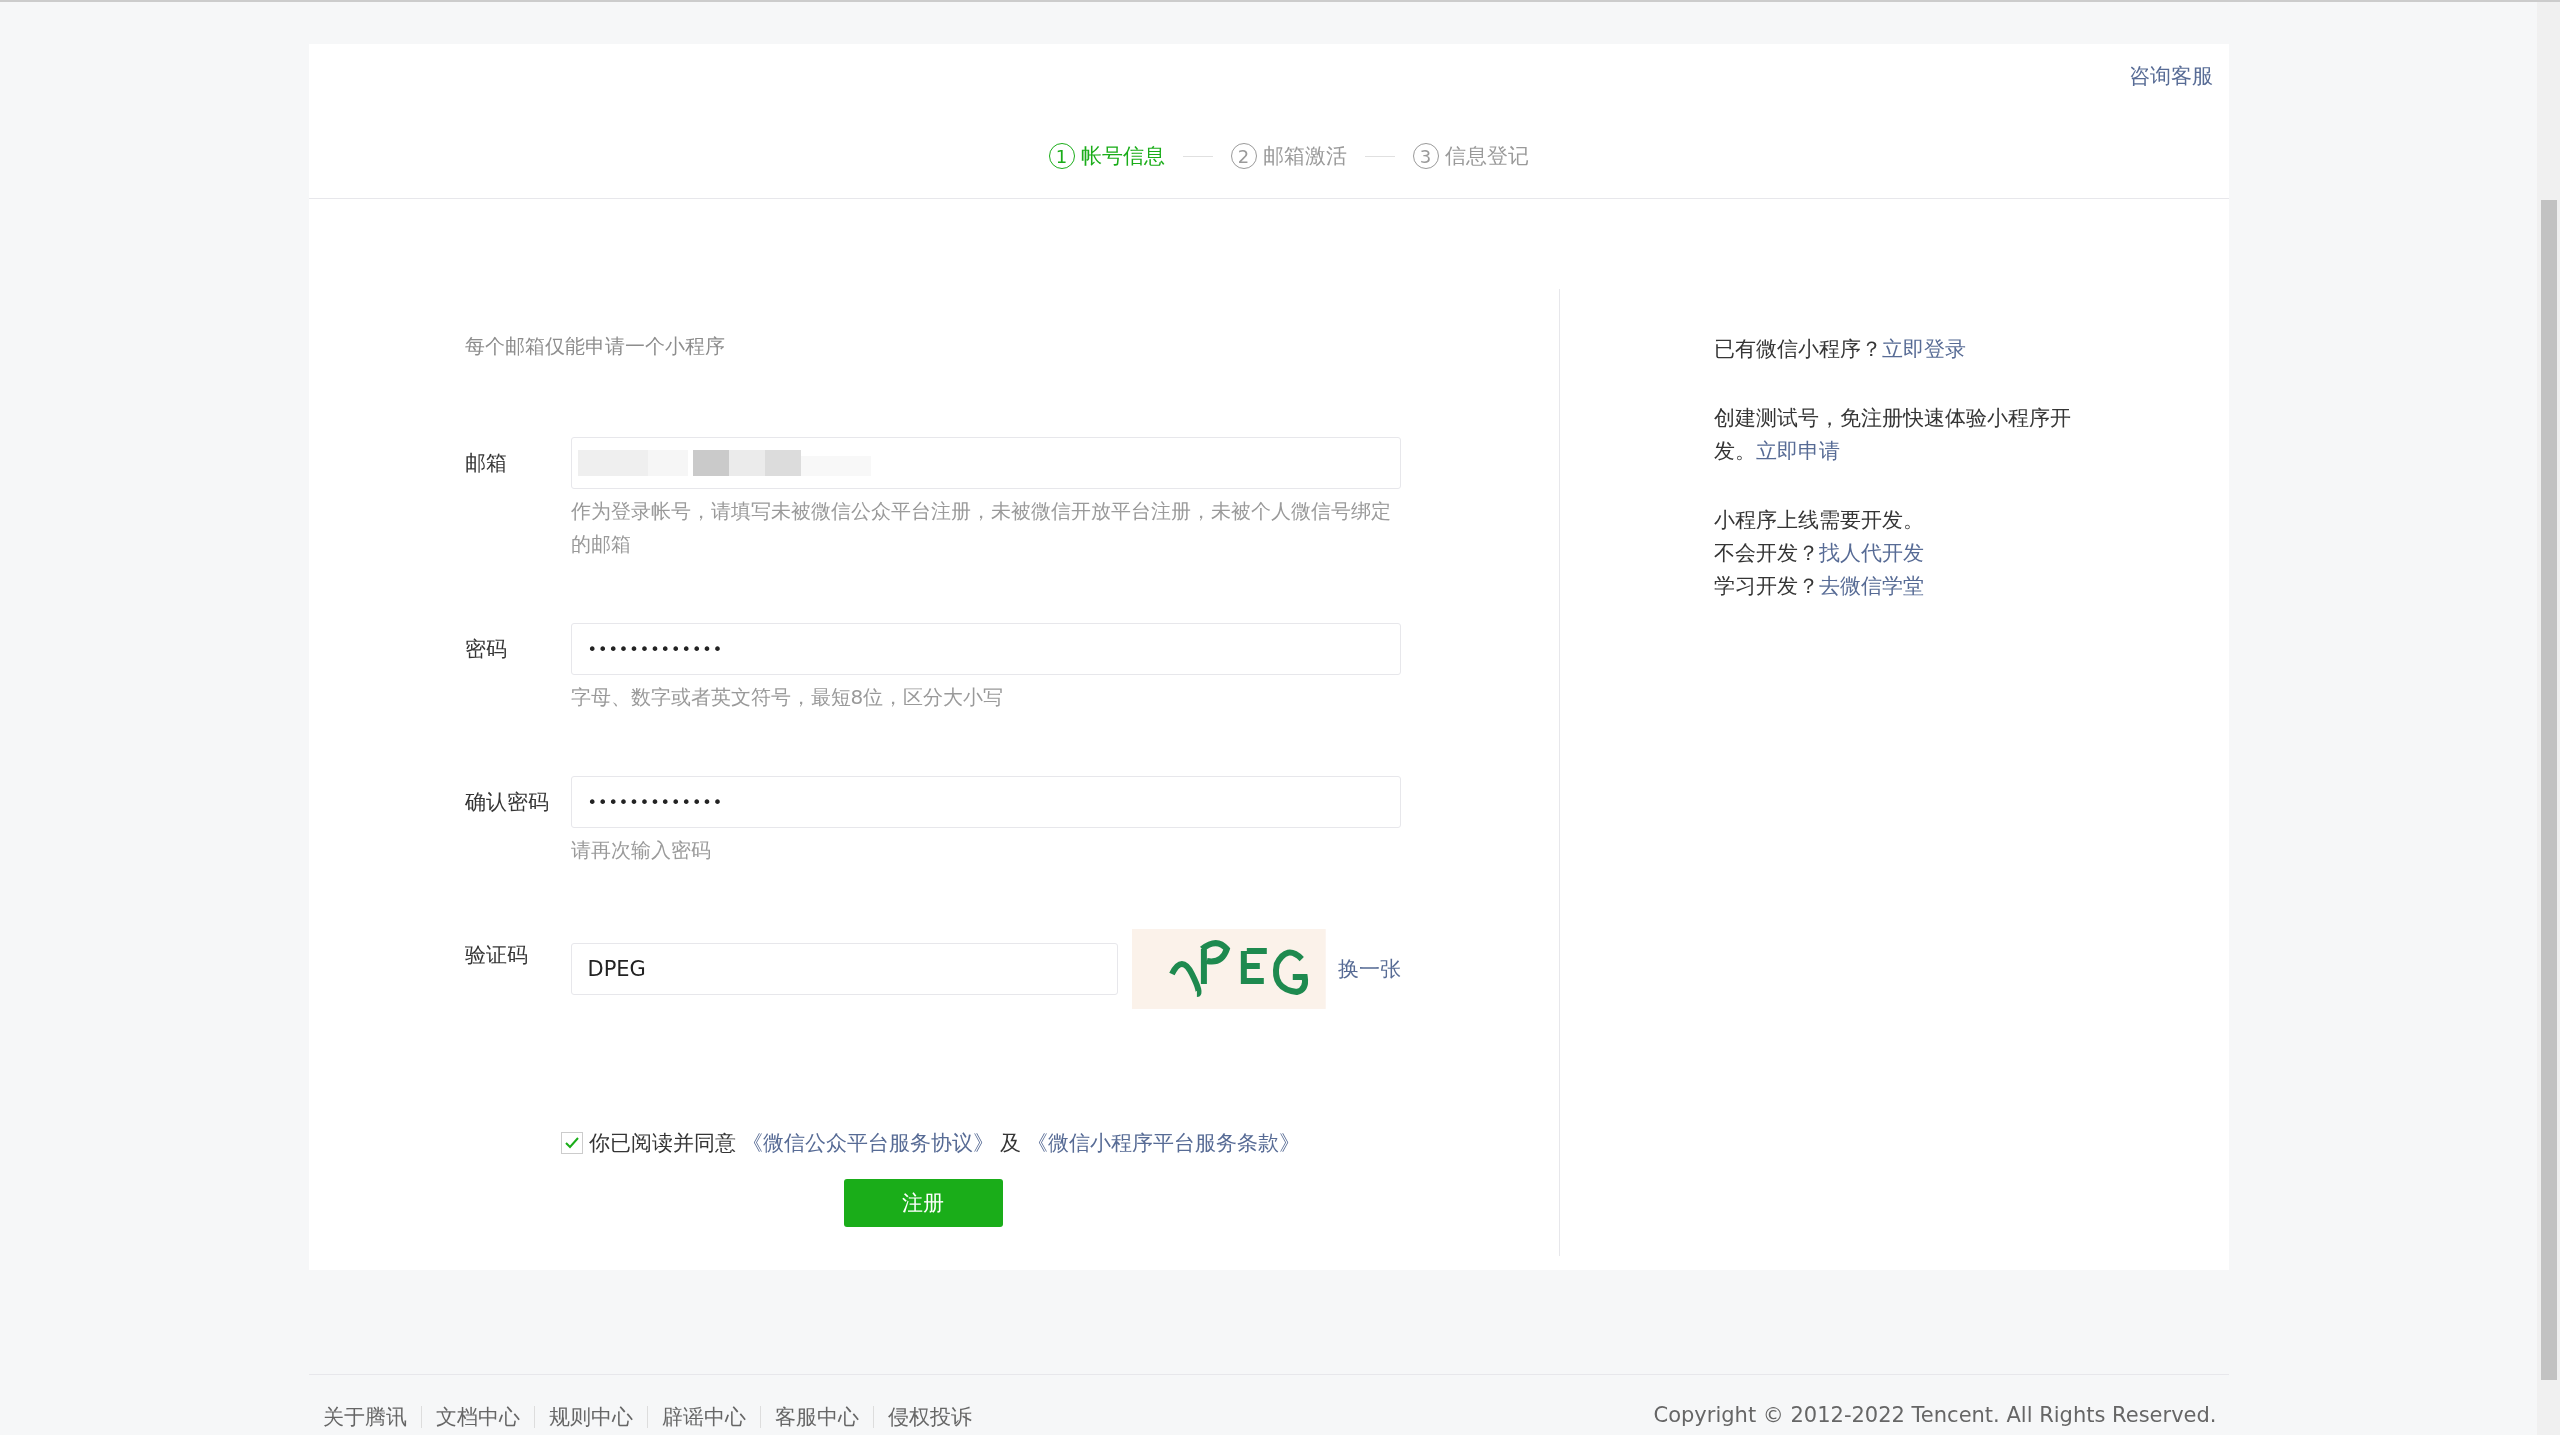 The height and width of the screenshot is (1435, 2560). What do you see at coordinates (364, 1417) in the screenshot?
I see `footer-link: 关于腾讯` at bounding box center [364, 1417].